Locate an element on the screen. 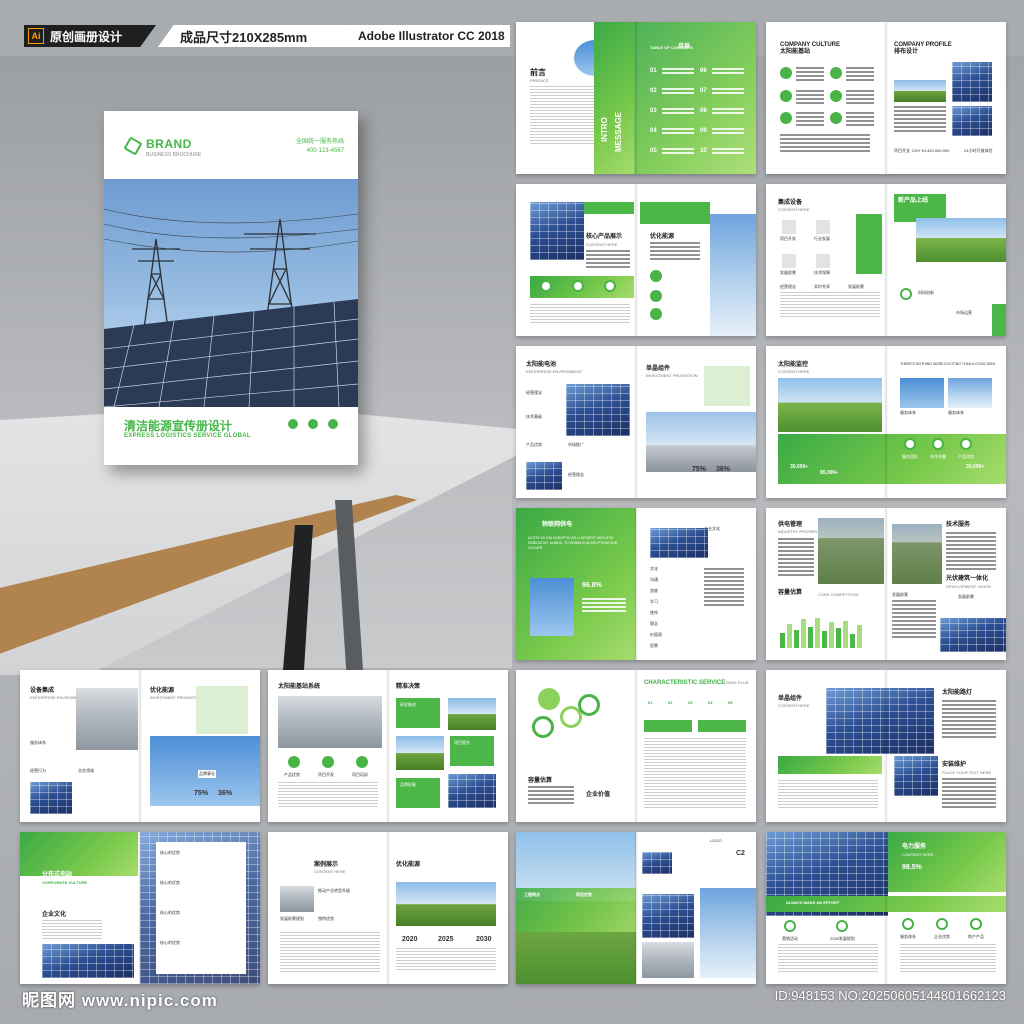 The width and height of the screenshot is (1024, 1024). prospect-icon is located at coordinates (789, 261).